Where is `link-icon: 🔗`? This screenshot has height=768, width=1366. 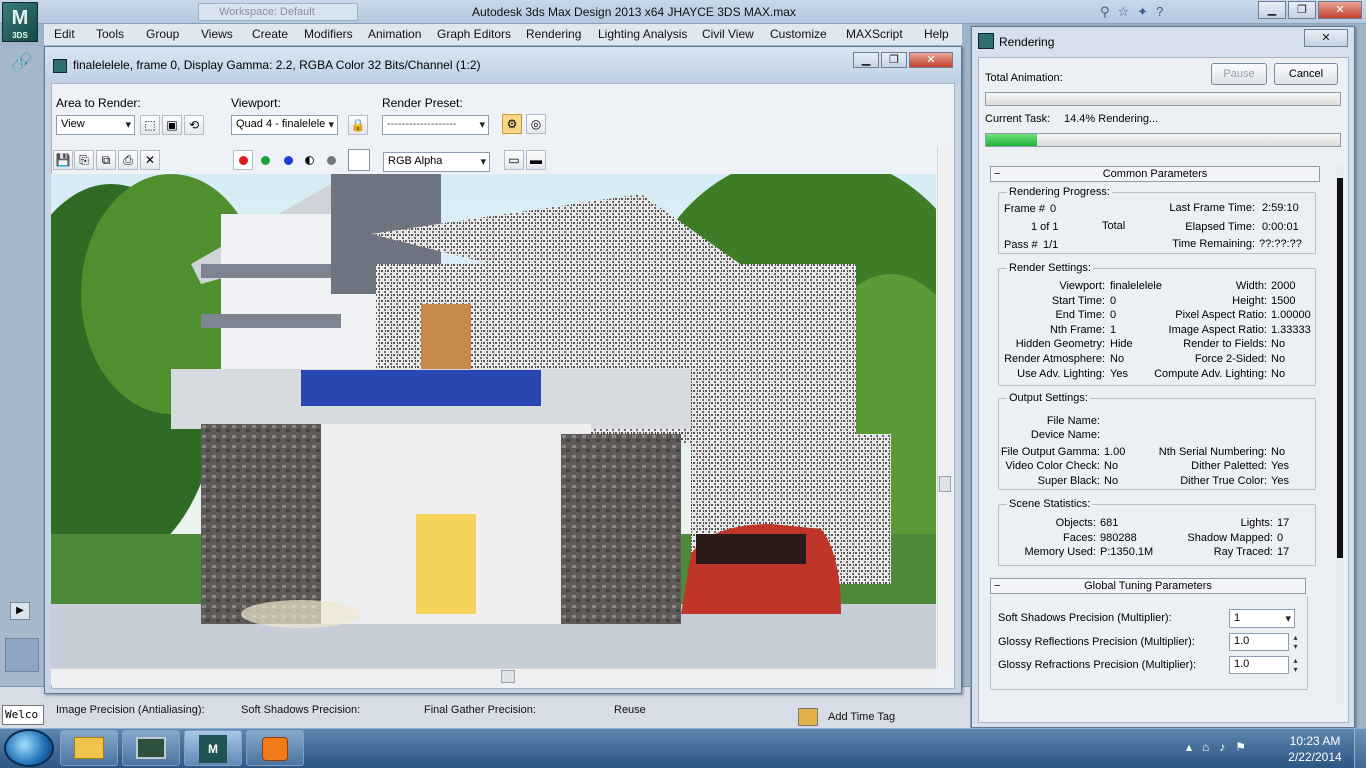
link-icon: 🔗 is located at coordinates (22, 65).